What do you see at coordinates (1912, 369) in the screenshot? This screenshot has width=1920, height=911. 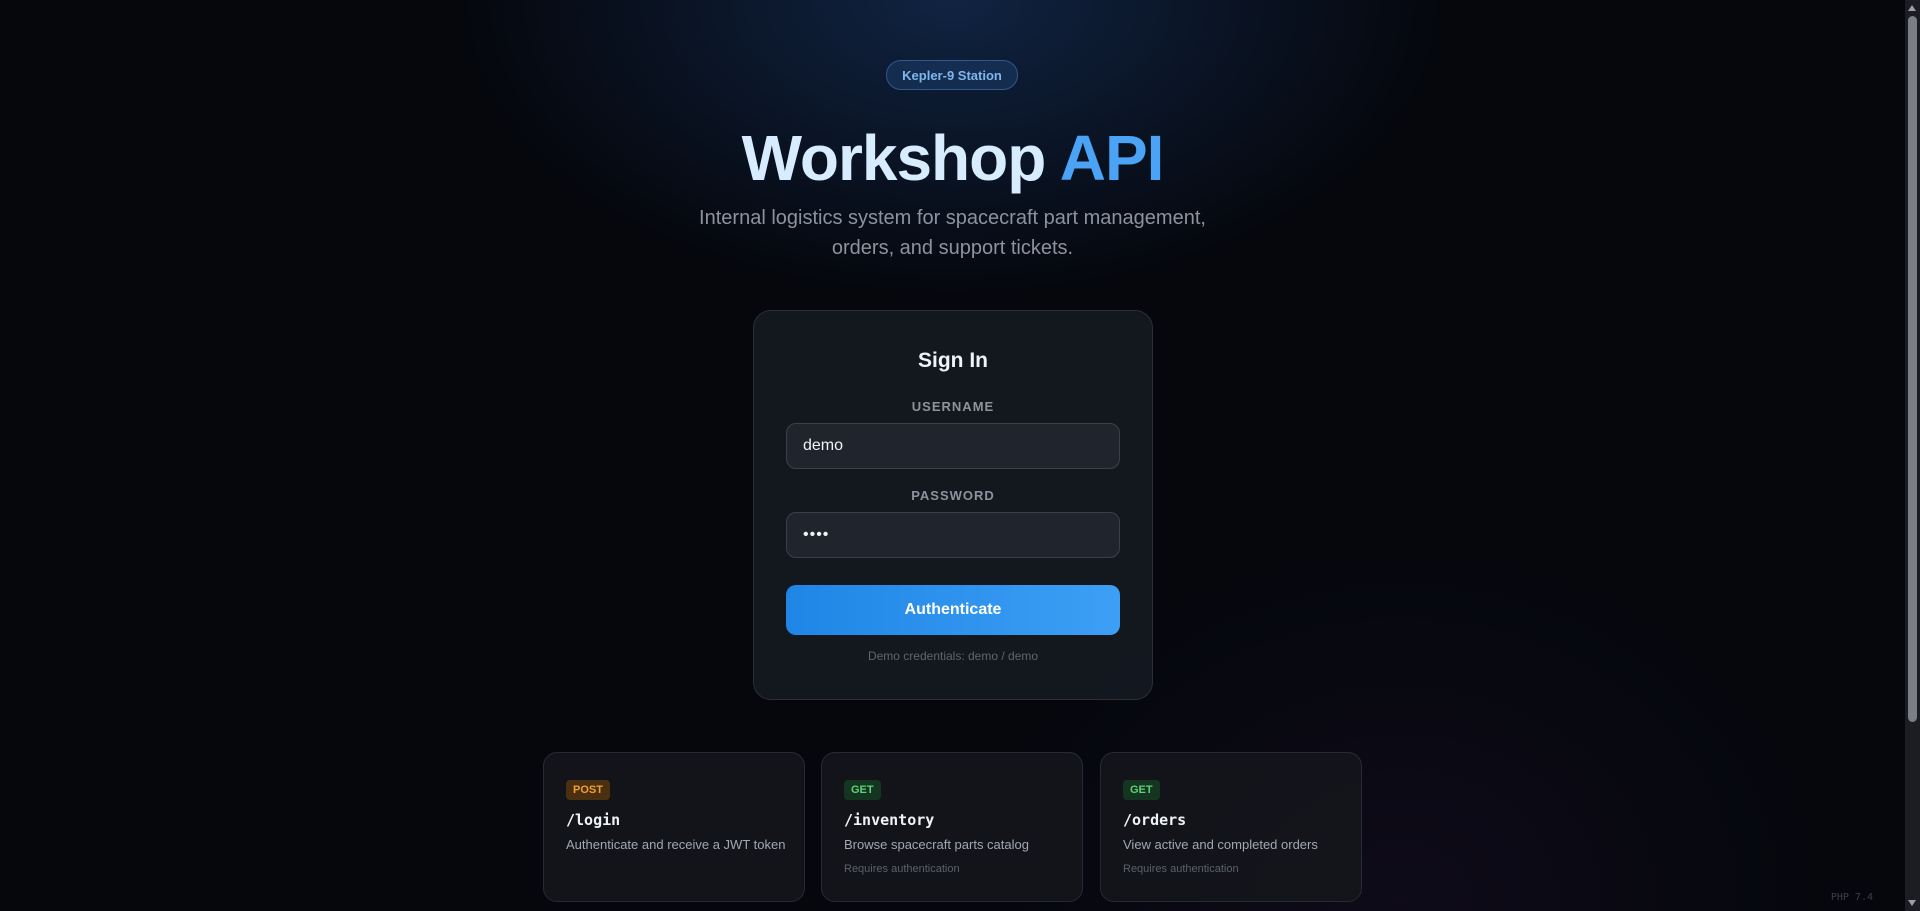 I see `scrollbar-thumb` at bounding box center [1912, 369].